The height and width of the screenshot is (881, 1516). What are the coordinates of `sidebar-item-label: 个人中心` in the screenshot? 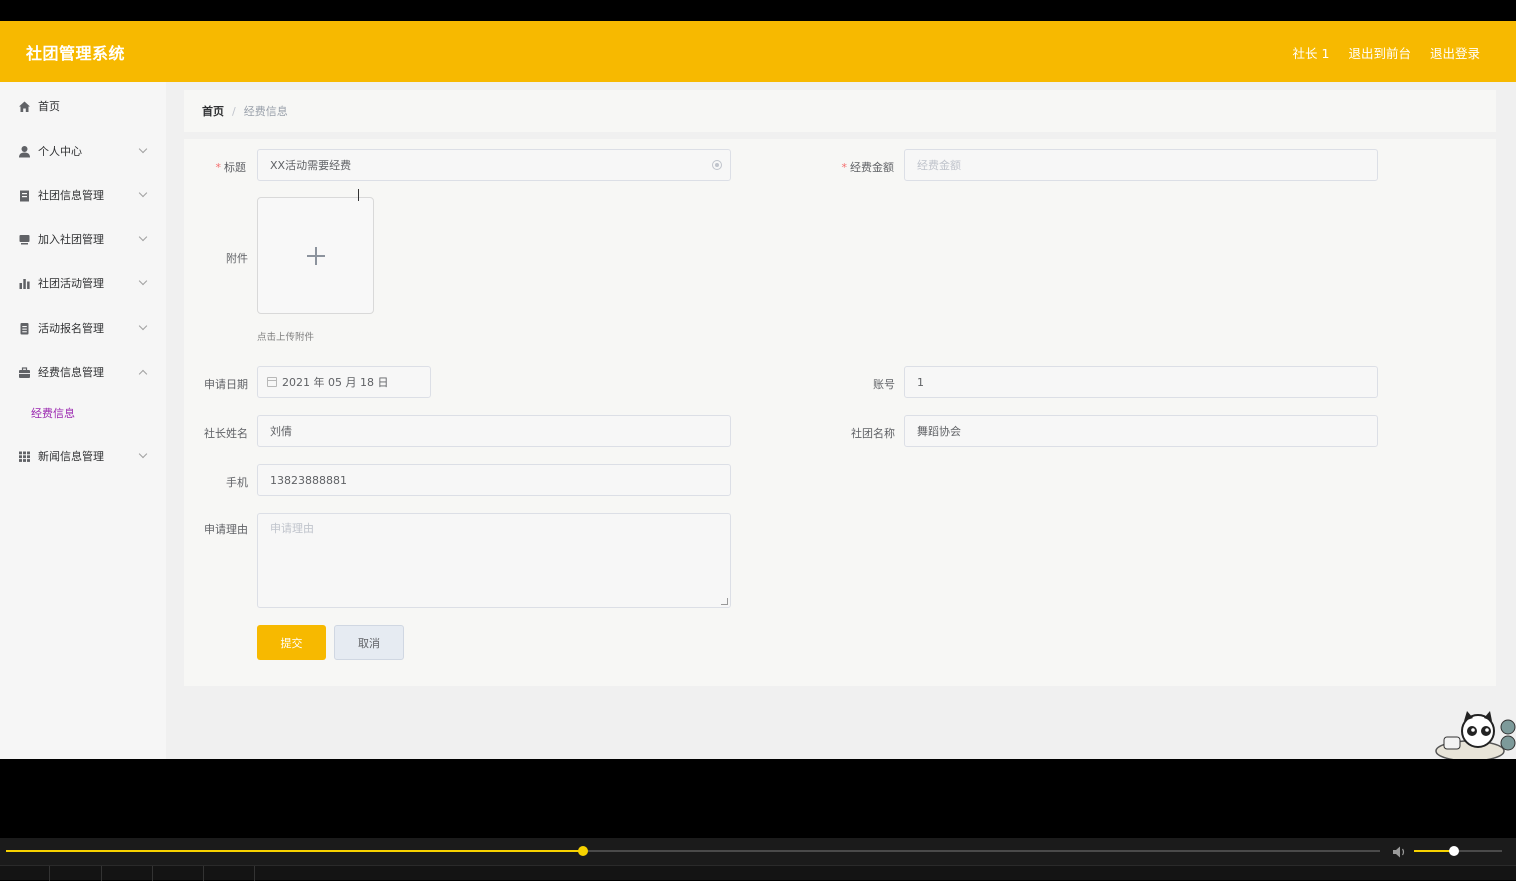 It's located at (60, 151).